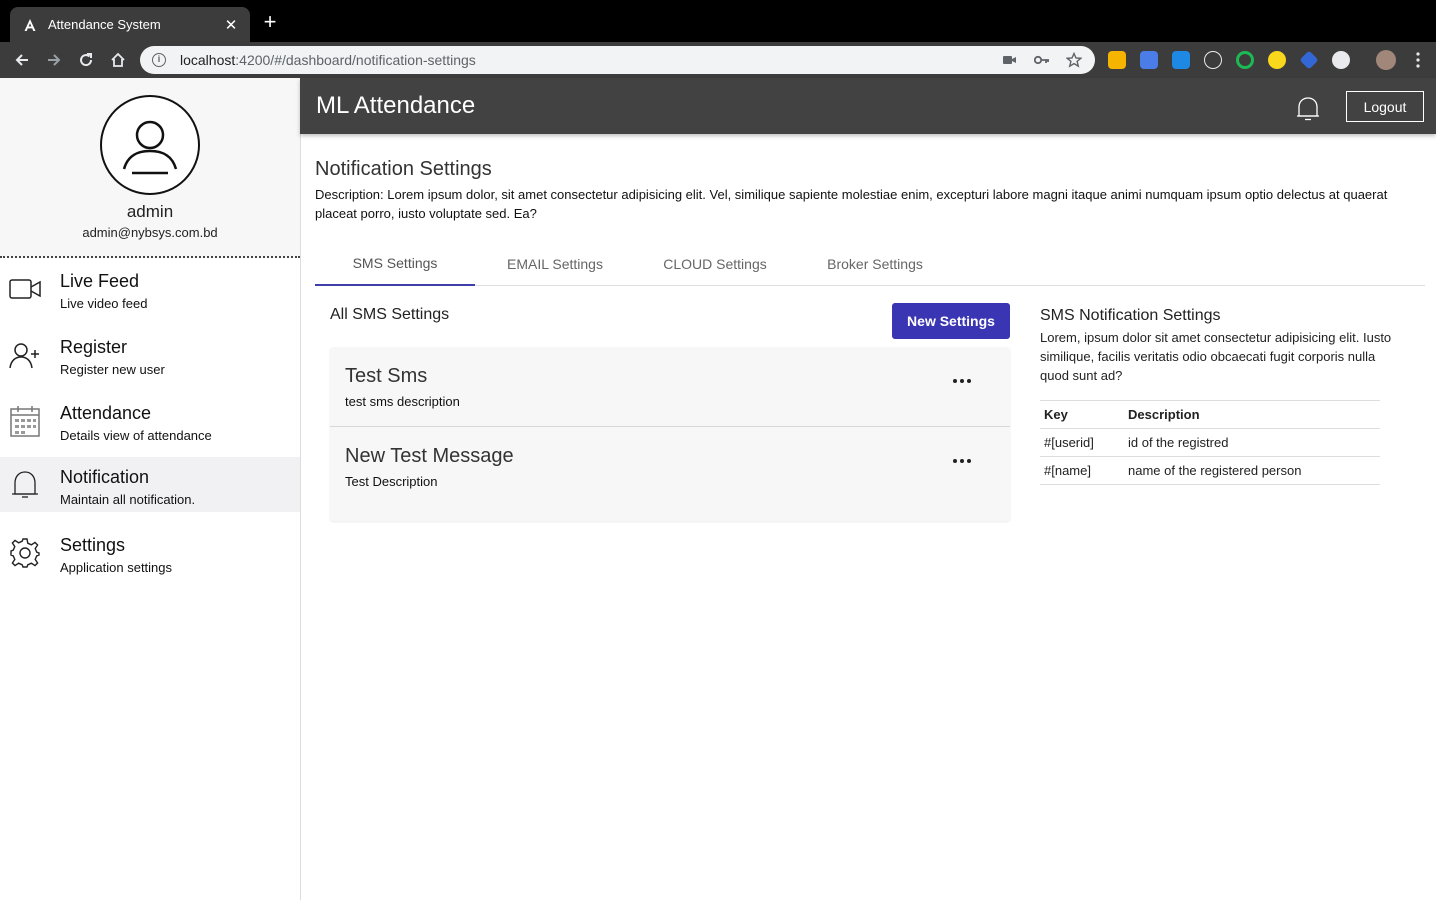  Describe the element at coordinates (1277, 60) in the screenshot. I see `extension-yellow-icon` at that location.